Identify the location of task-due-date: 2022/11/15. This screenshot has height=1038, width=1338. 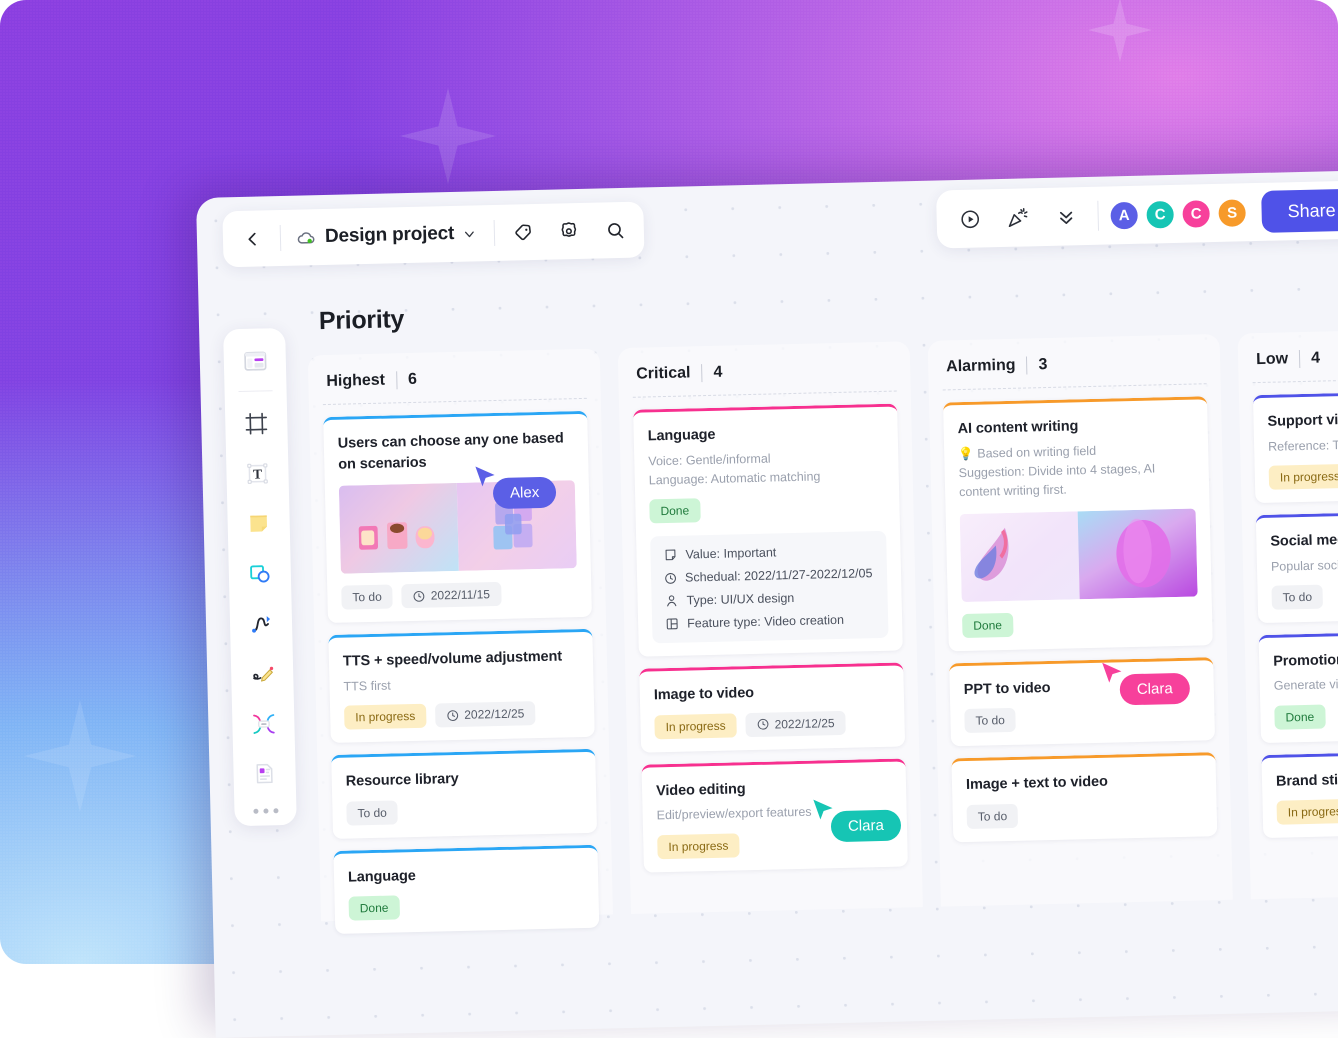
(452, 595).